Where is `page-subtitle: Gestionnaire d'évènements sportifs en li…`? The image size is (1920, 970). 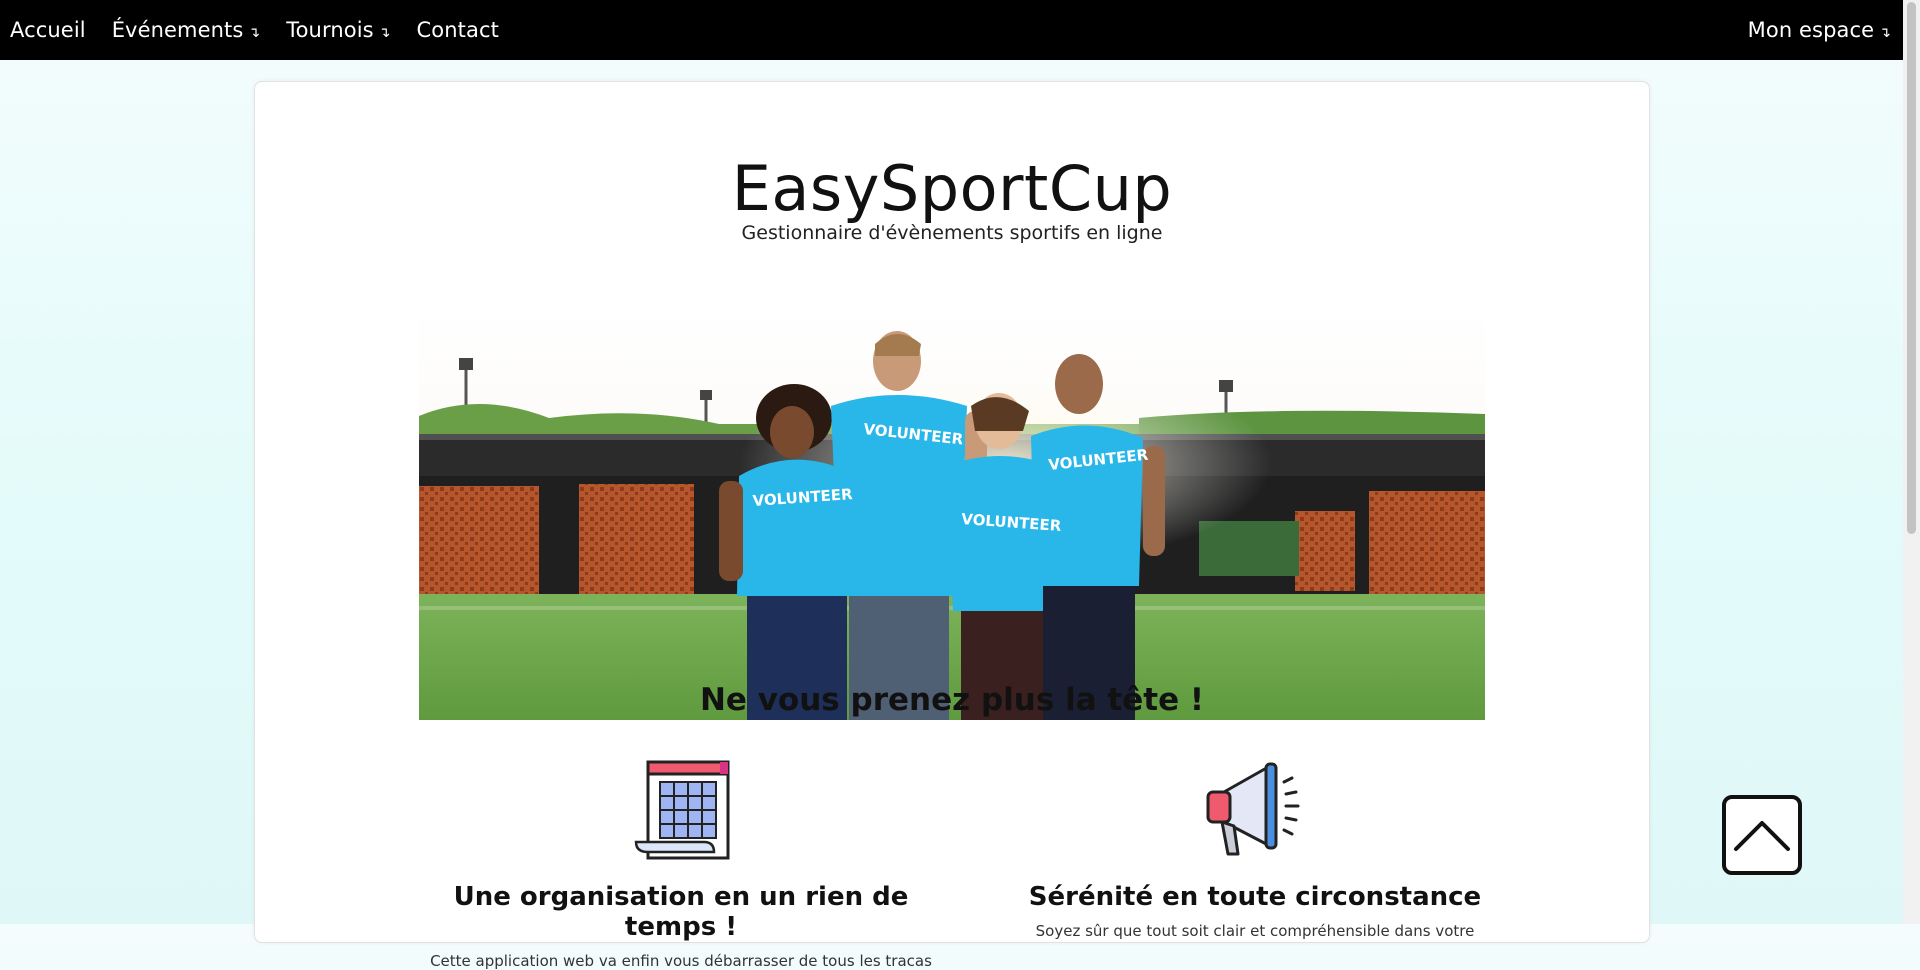 page-subtitle: Gestionnaire d'évènements sportifs en li… is located at coordinates (952, 233).